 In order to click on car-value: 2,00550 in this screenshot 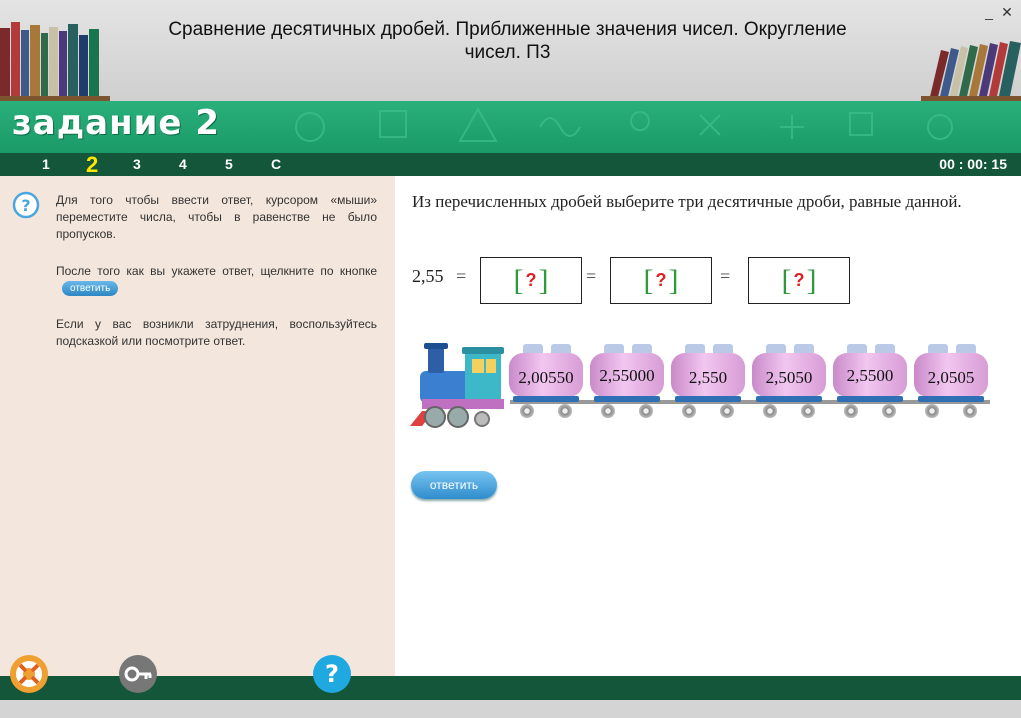, I will do `click(546, 377)`.